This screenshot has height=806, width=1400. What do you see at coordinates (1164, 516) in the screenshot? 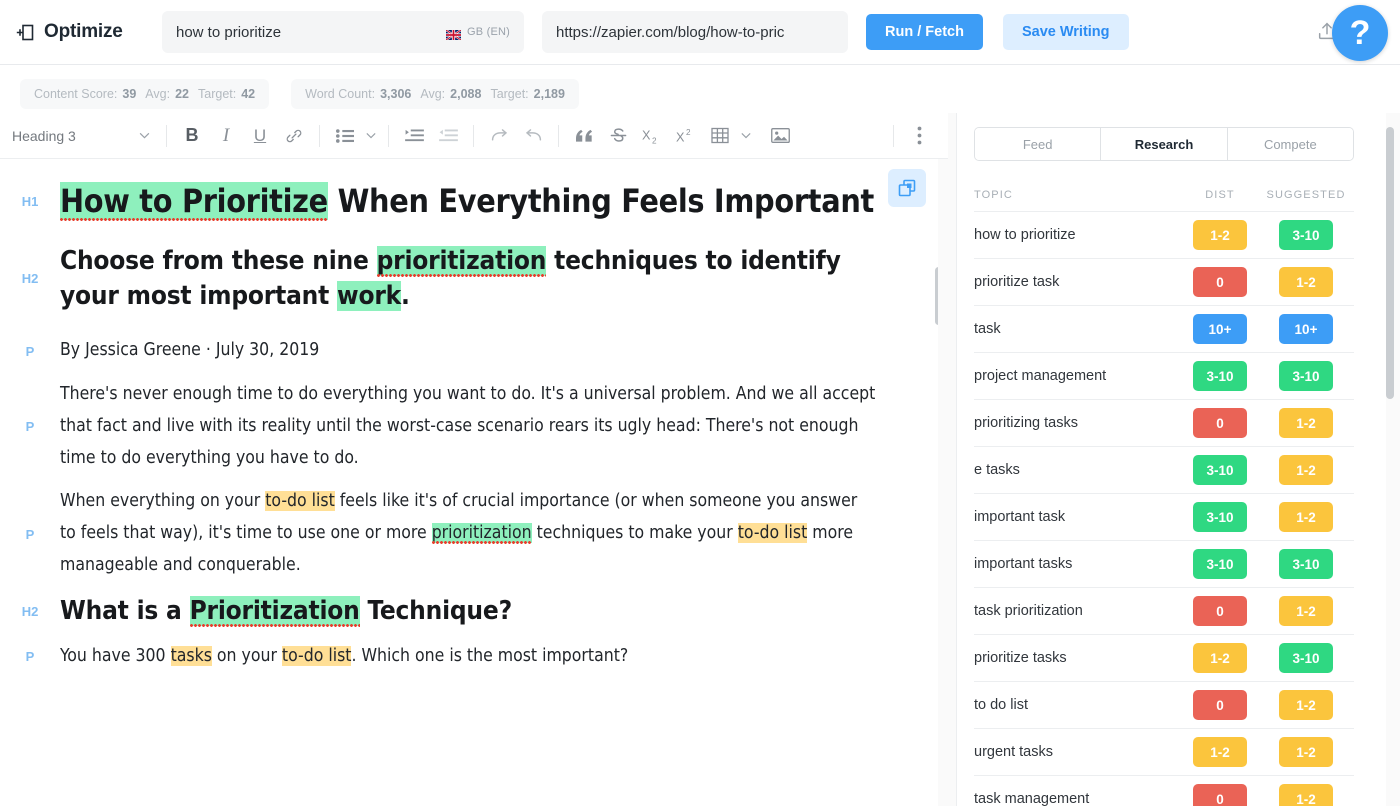
I see `table-row: important task 3-10 1-2` at bounding box center [1164, 516].